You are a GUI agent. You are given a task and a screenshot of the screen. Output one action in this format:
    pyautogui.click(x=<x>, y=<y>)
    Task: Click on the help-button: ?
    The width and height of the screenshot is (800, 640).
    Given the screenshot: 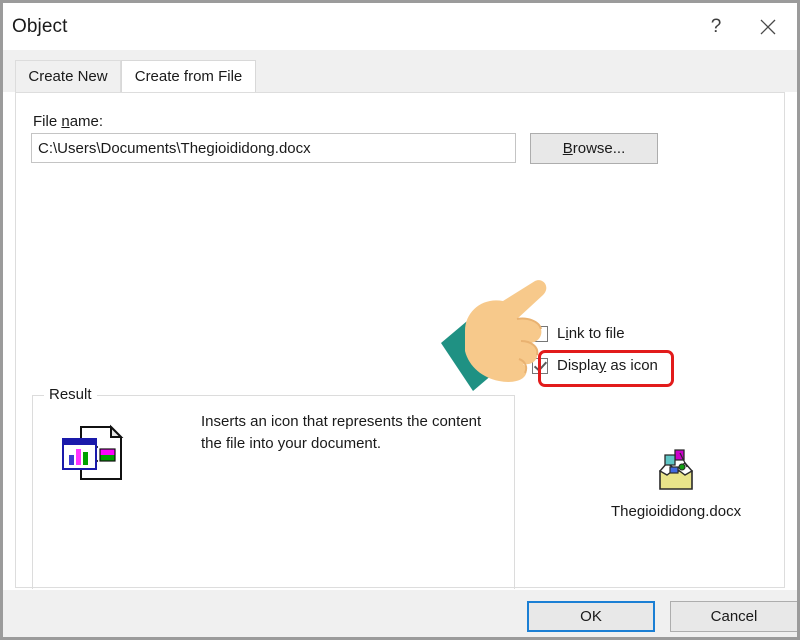 What is the action you would take?
    pyautogui.click(x=716, y=26)
    